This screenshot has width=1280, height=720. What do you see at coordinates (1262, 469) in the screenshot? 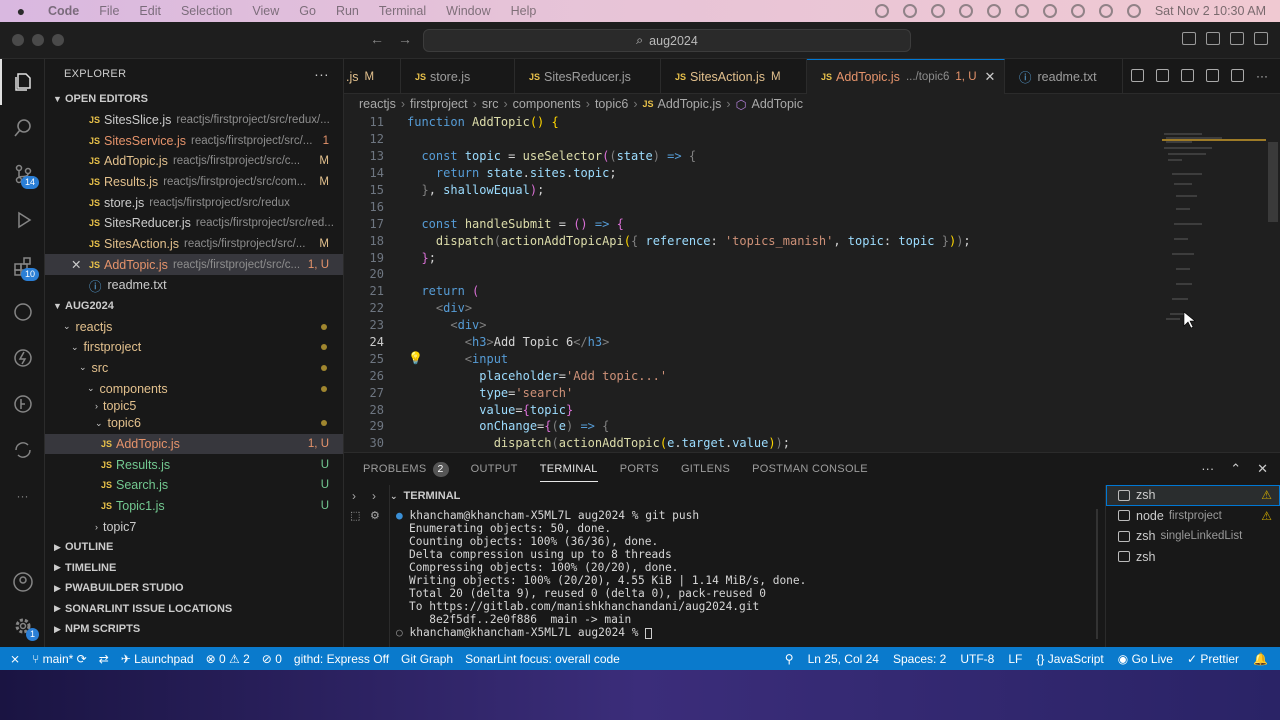
I see `close-panel-icon: ✕` at bounding box center [1262, 469].